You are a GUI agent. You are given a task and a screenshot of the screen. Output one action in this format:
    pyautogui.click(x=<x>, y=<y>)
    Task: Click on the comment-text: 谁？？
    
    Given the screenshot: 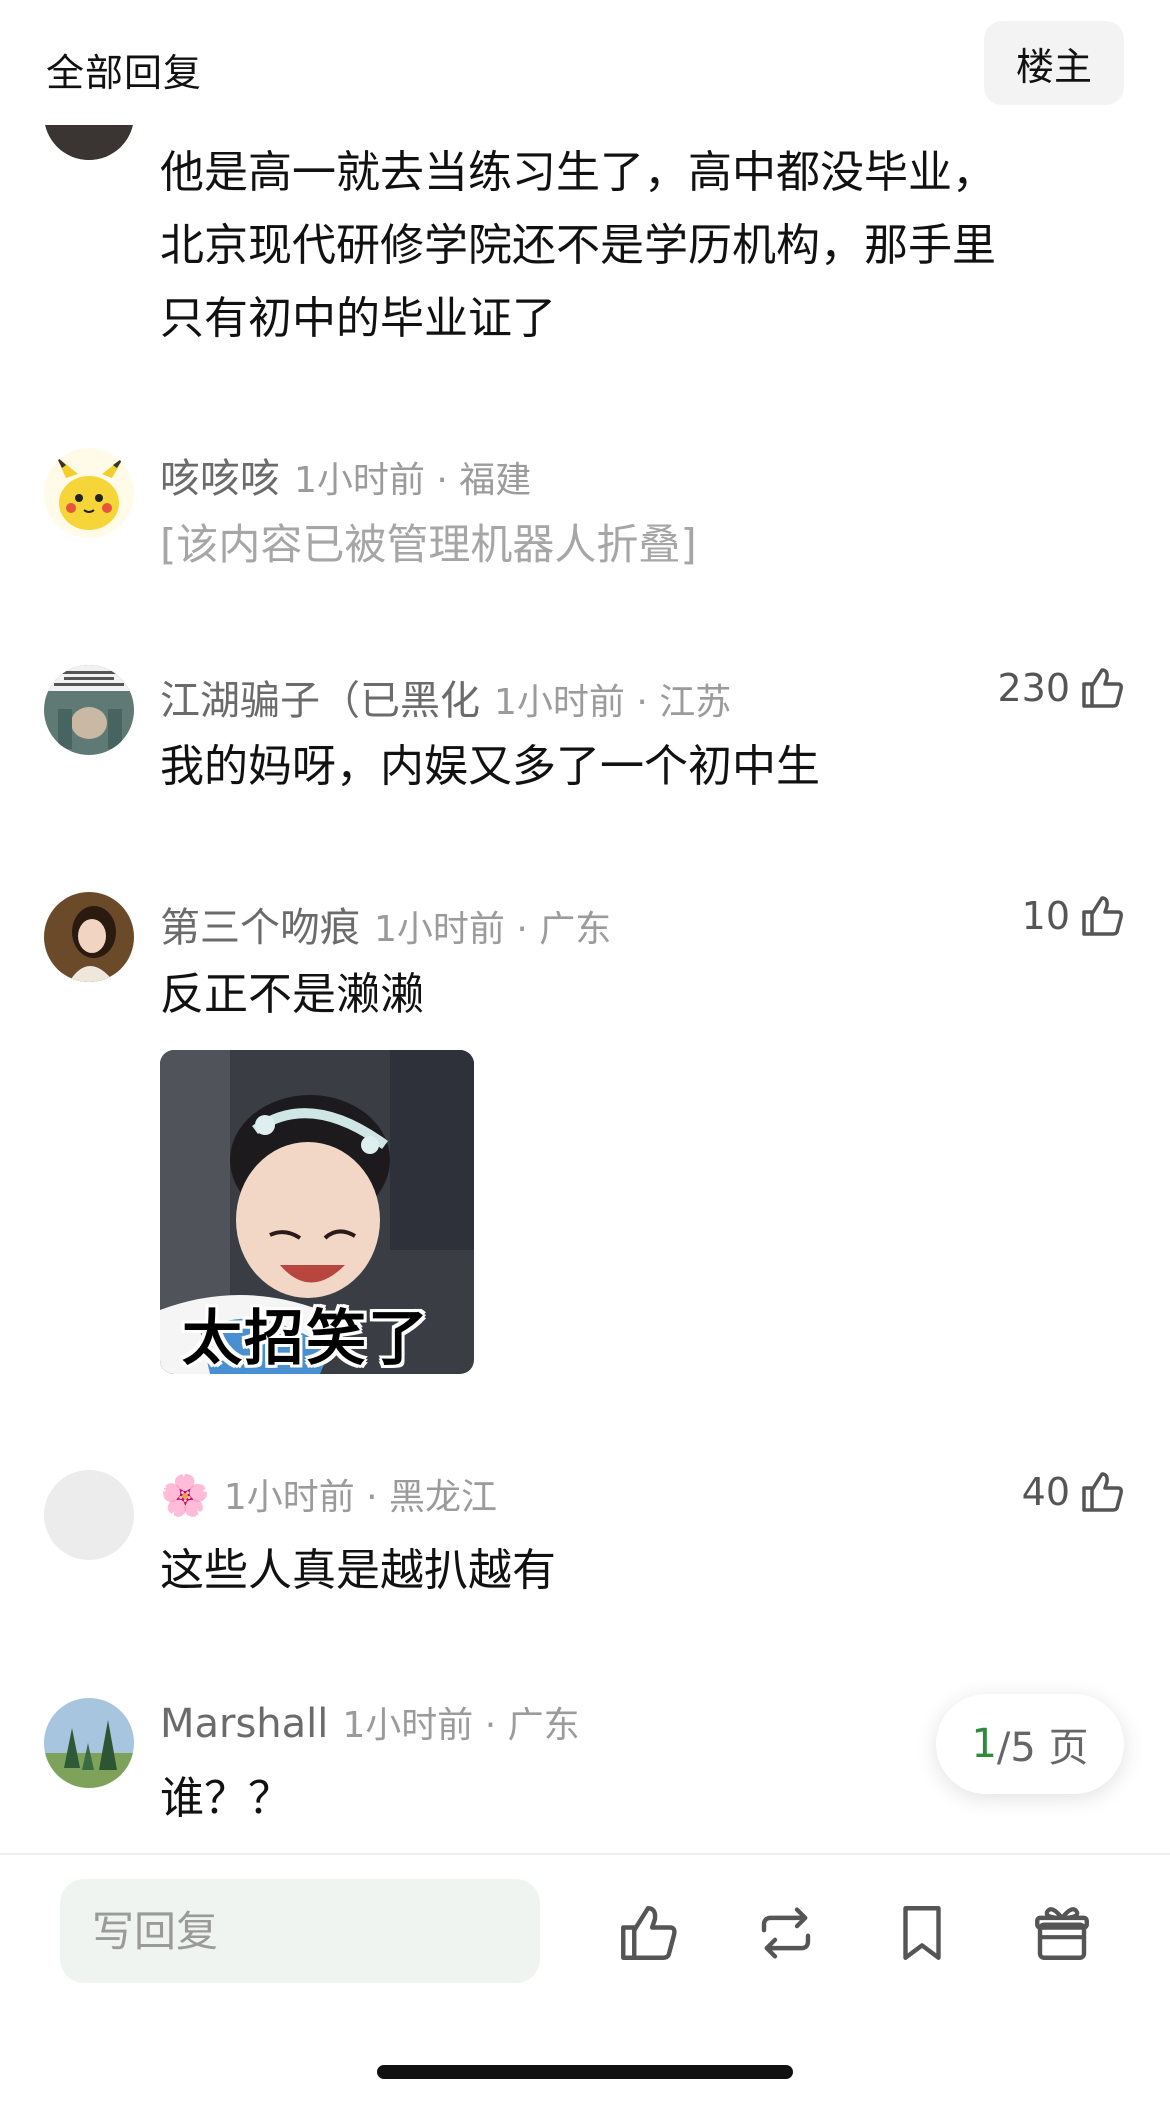 What is the action you would take?
    pyautogui.click(x=226, y=1798)
    